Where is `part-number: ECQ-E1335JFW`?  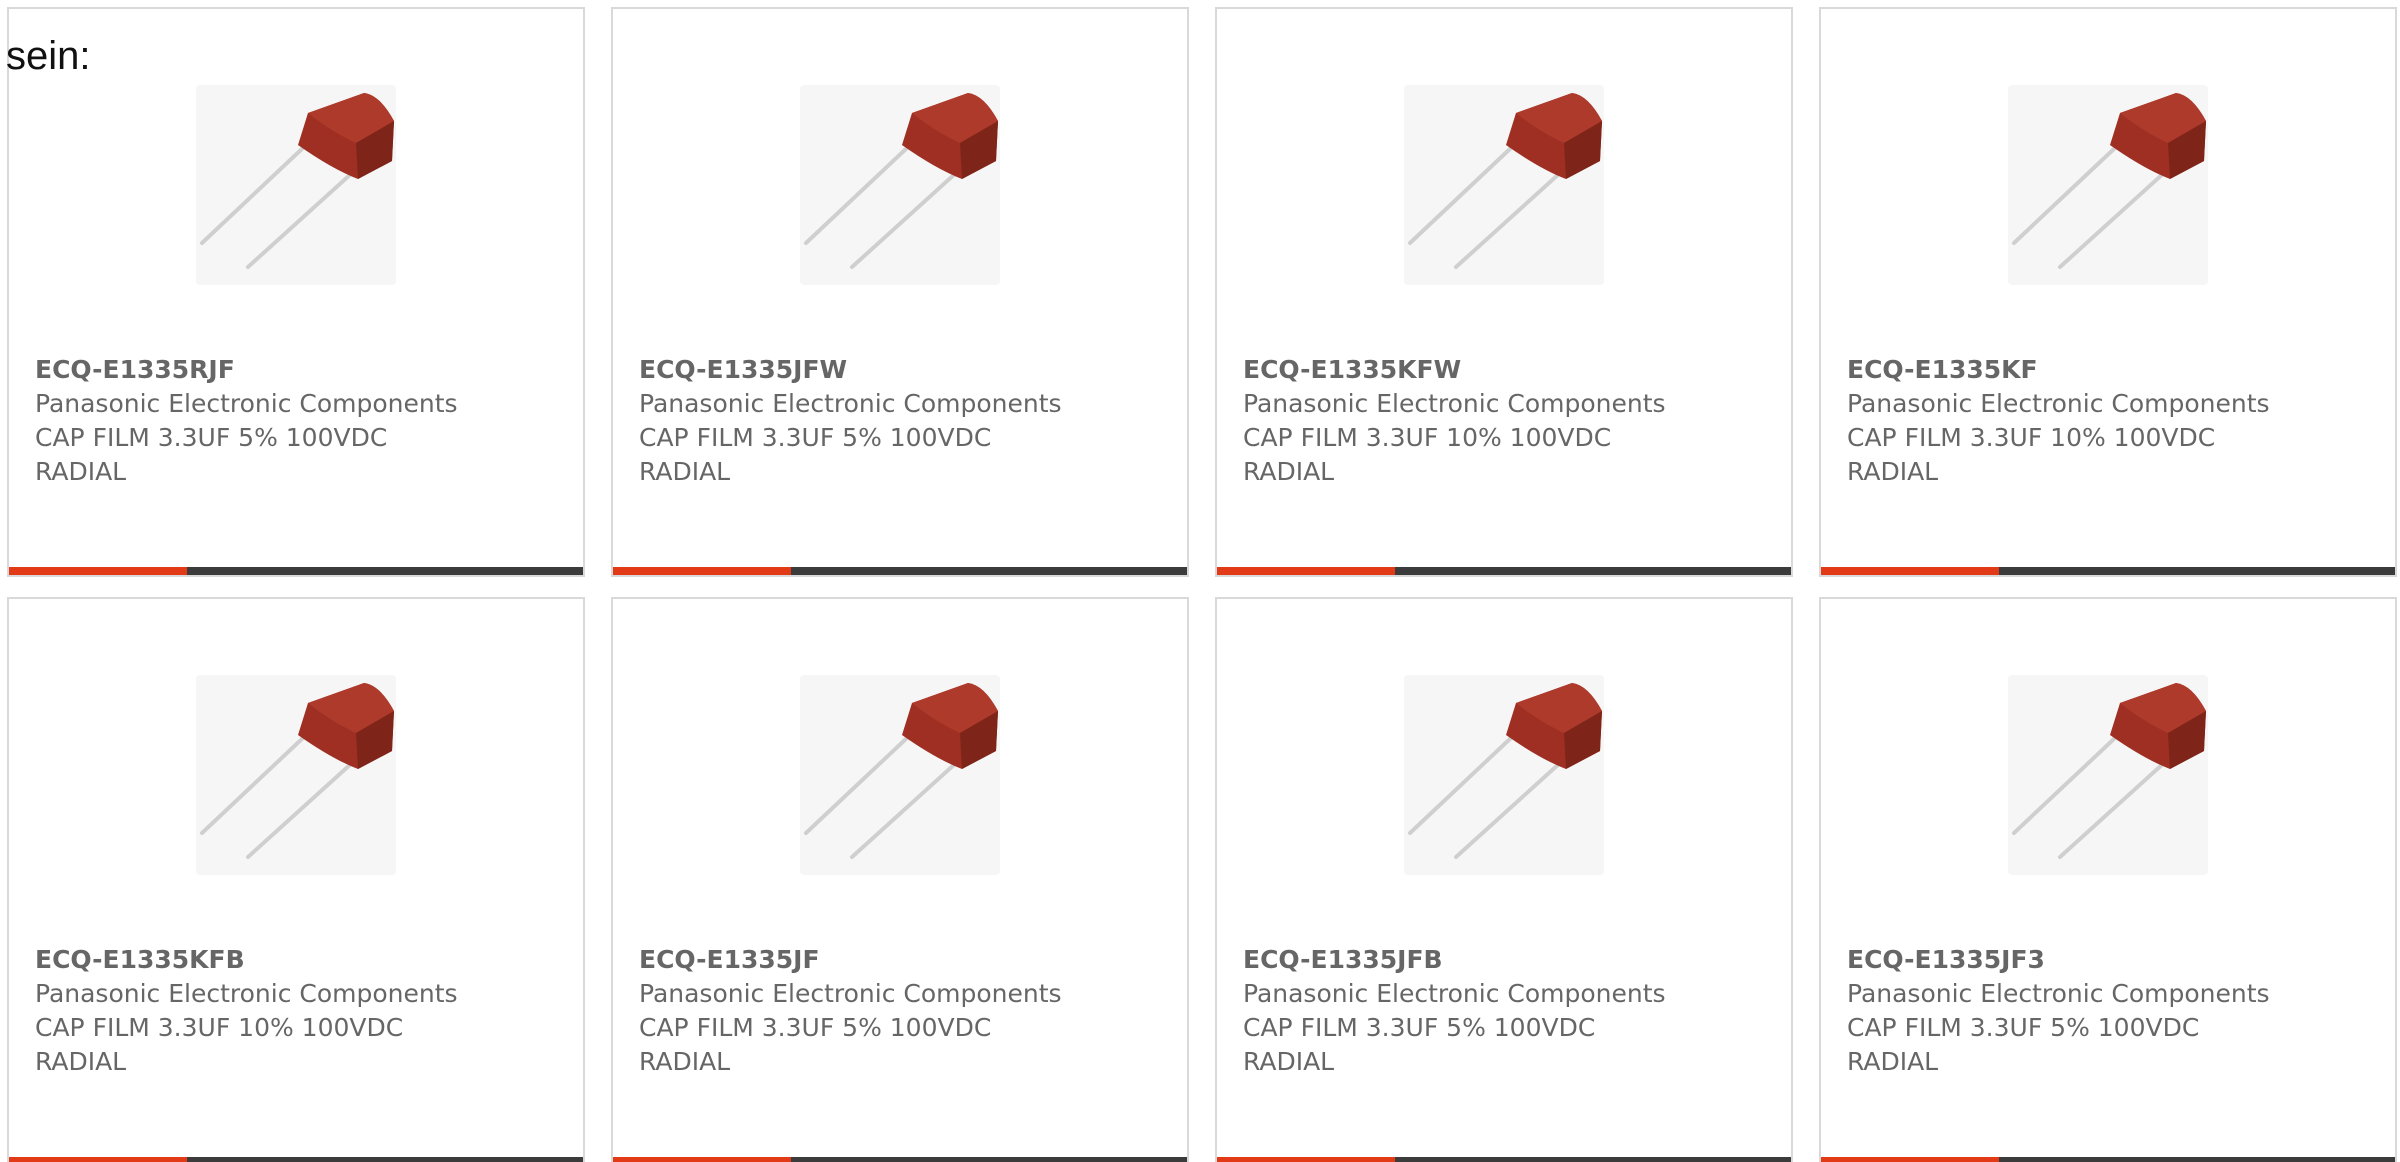 part-number: ECQ-E1335JFW is located at coordinates (904, 370).